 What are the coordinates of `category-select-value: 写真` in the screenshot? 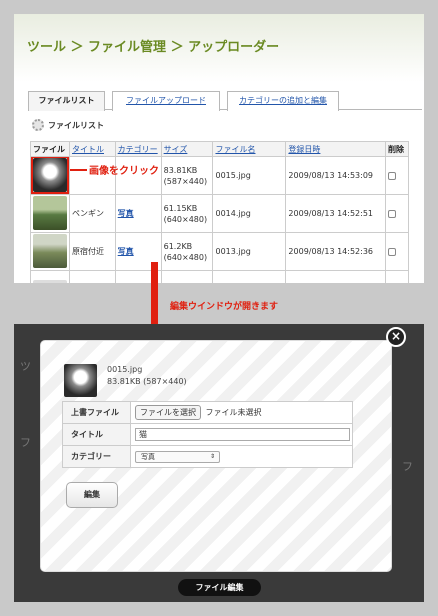 It's located at (148, 456).